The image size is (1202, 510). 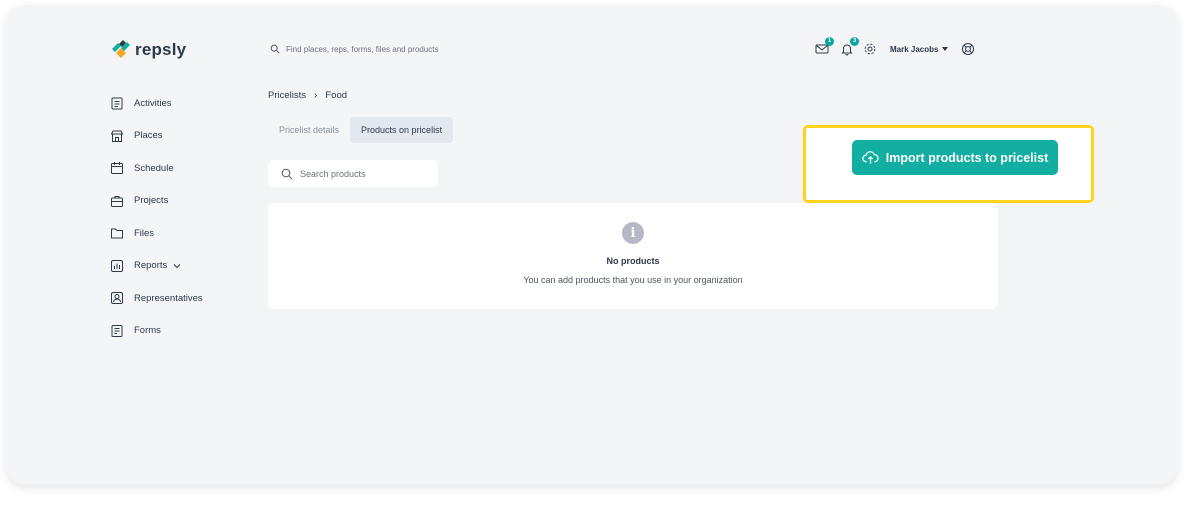 I want to click on notifications-badge: 3, so click(x=854, y=41).